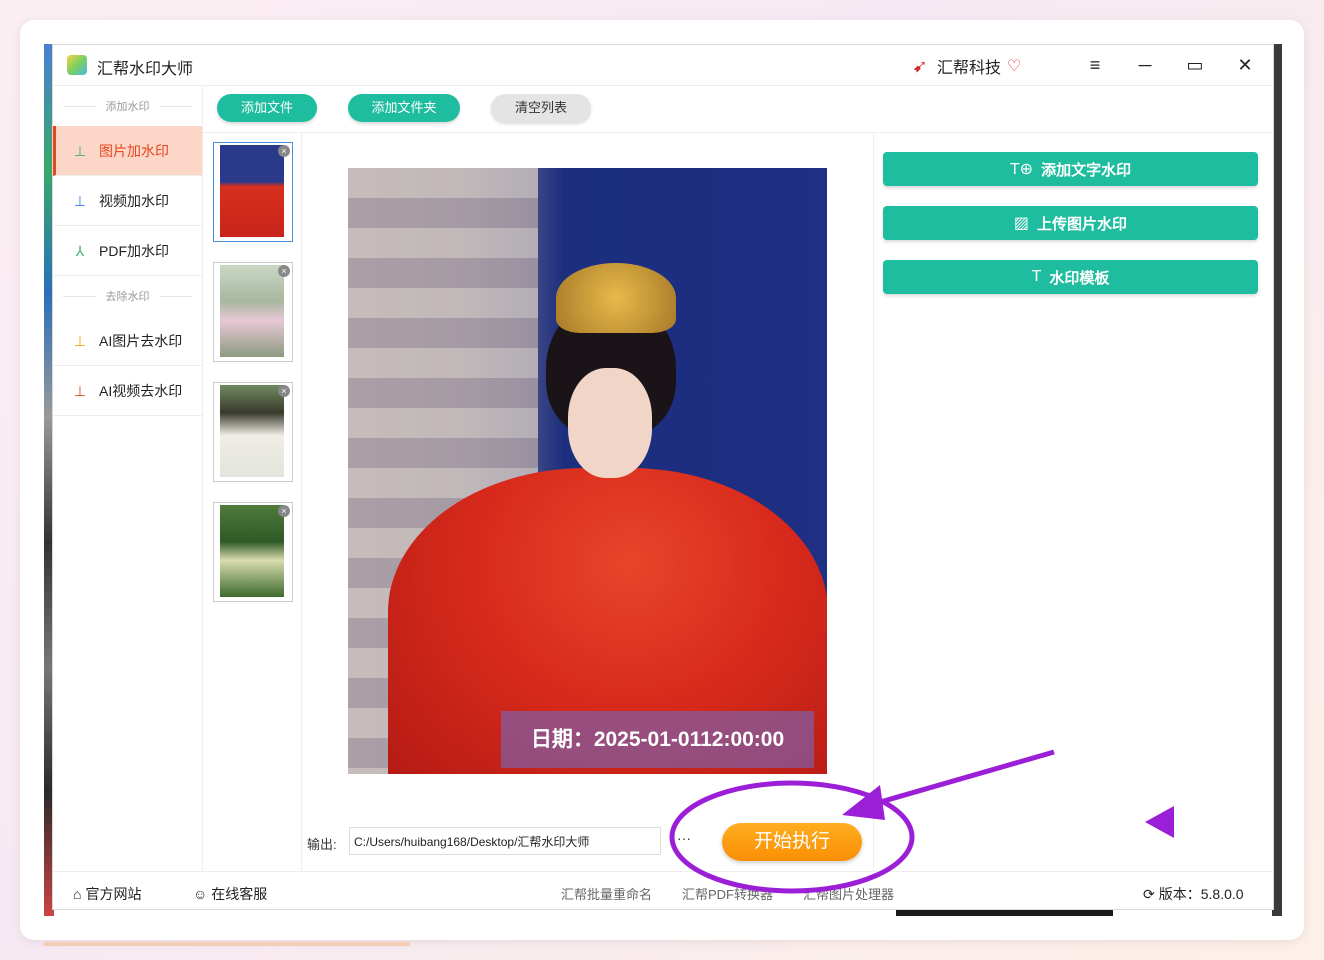 The height and width of the screenshot is (960, 1324). I want to click on online-service-link: ☺ 在线客服, so click(230, 894).